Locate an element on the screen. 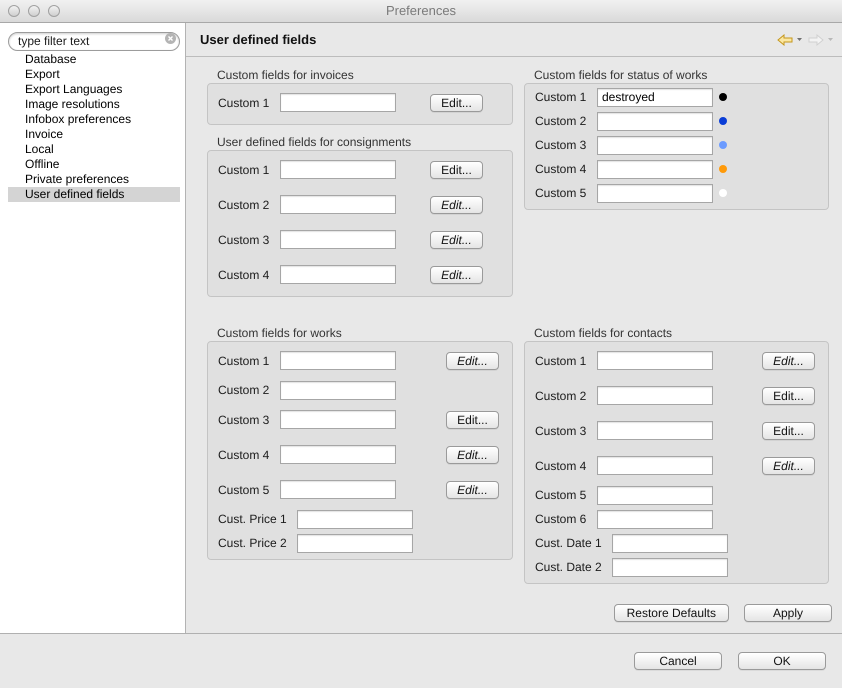 This screenshot has height=688, width=842. sidebar-item: User defined fields is located at coordinates (94, 194).